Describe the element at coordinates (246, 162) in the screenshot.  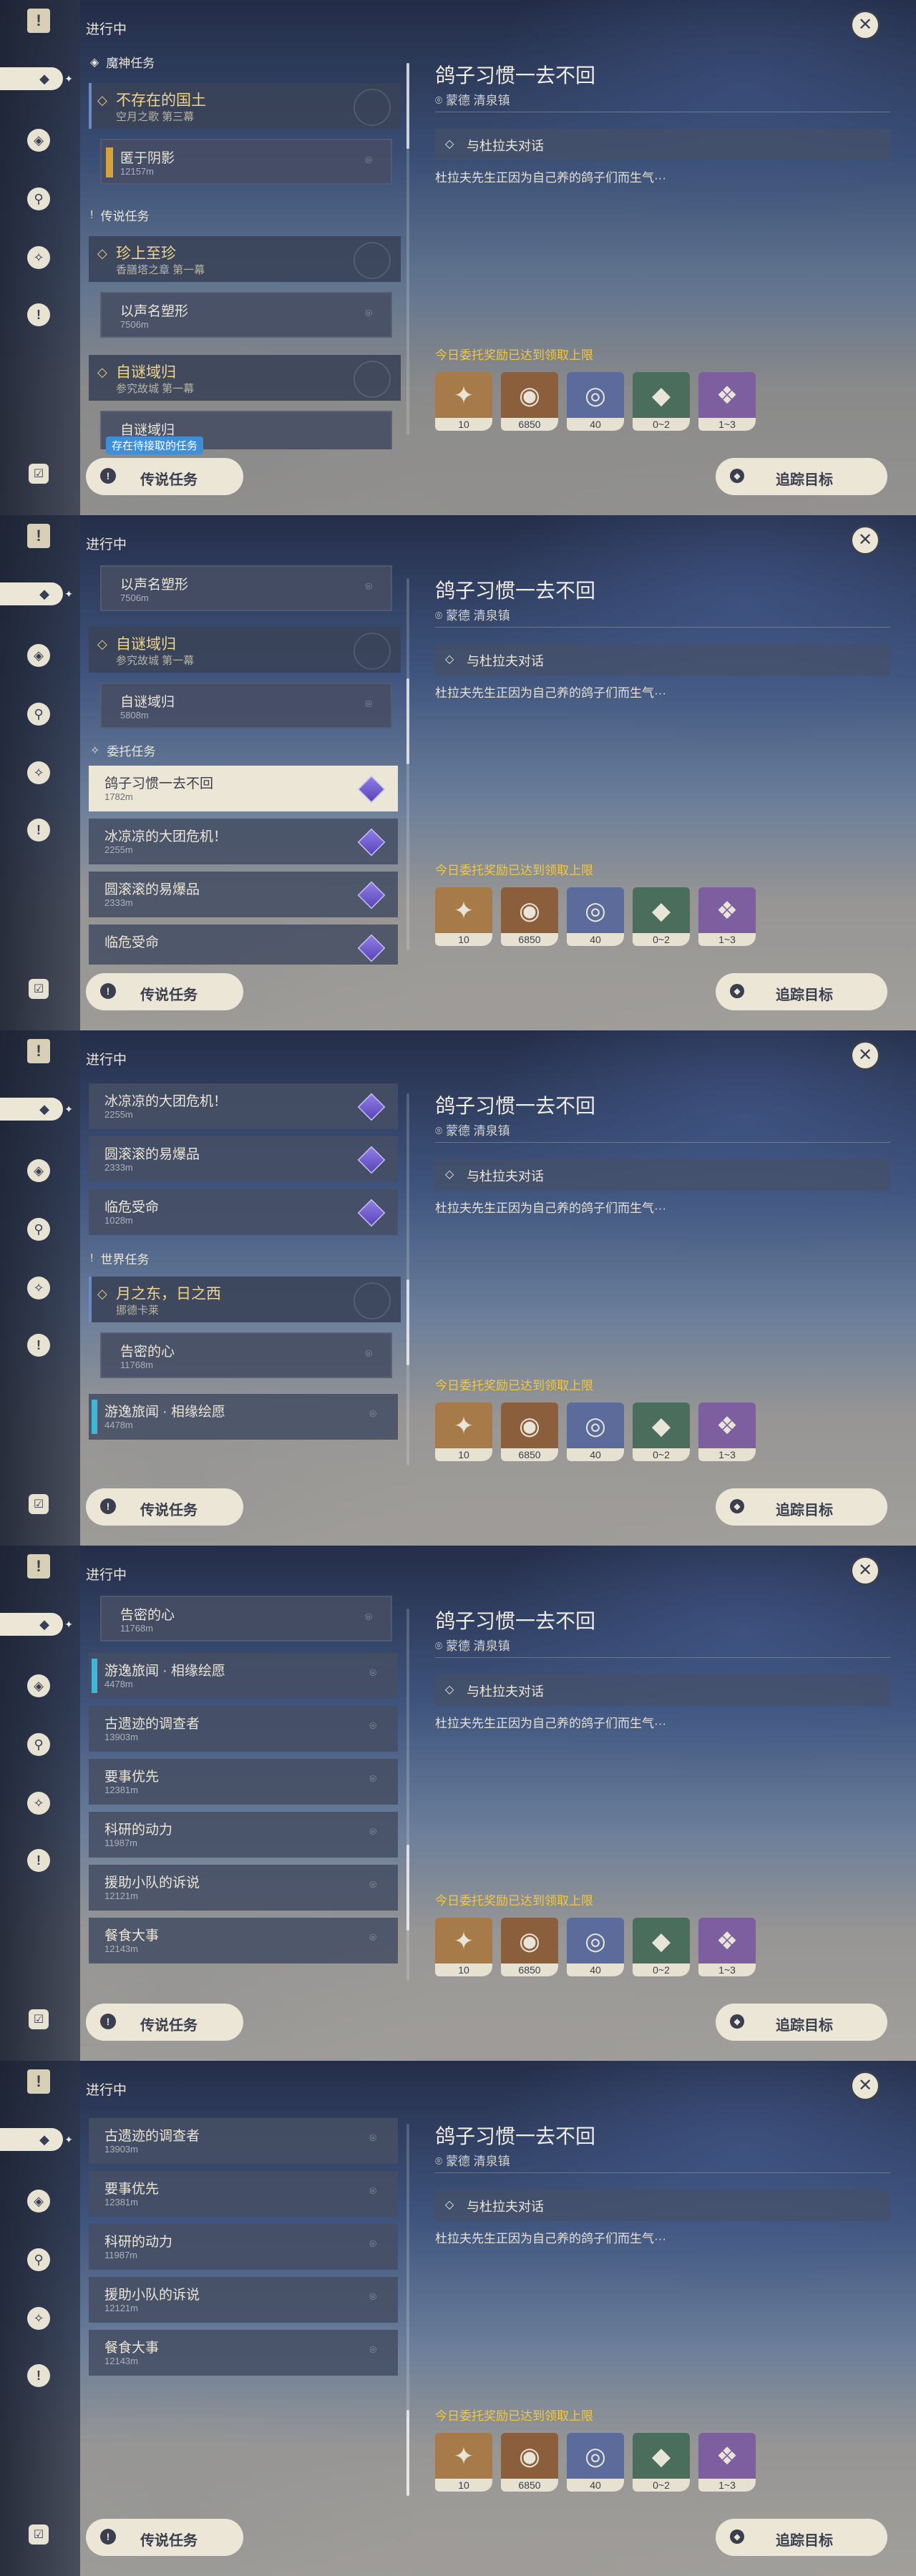
I see `quest-child: 匿于阴影 12157m ⌾` at that location.